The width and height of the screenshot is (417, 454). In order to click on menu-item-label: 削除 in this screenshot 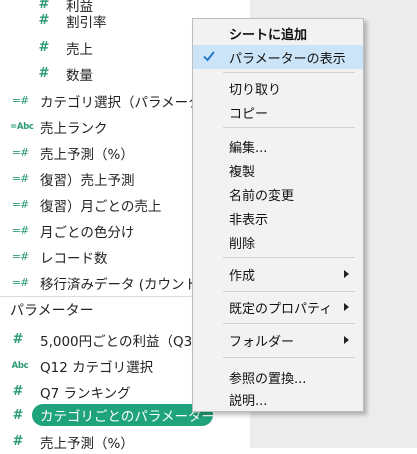, I will do `click(242, 244)`.